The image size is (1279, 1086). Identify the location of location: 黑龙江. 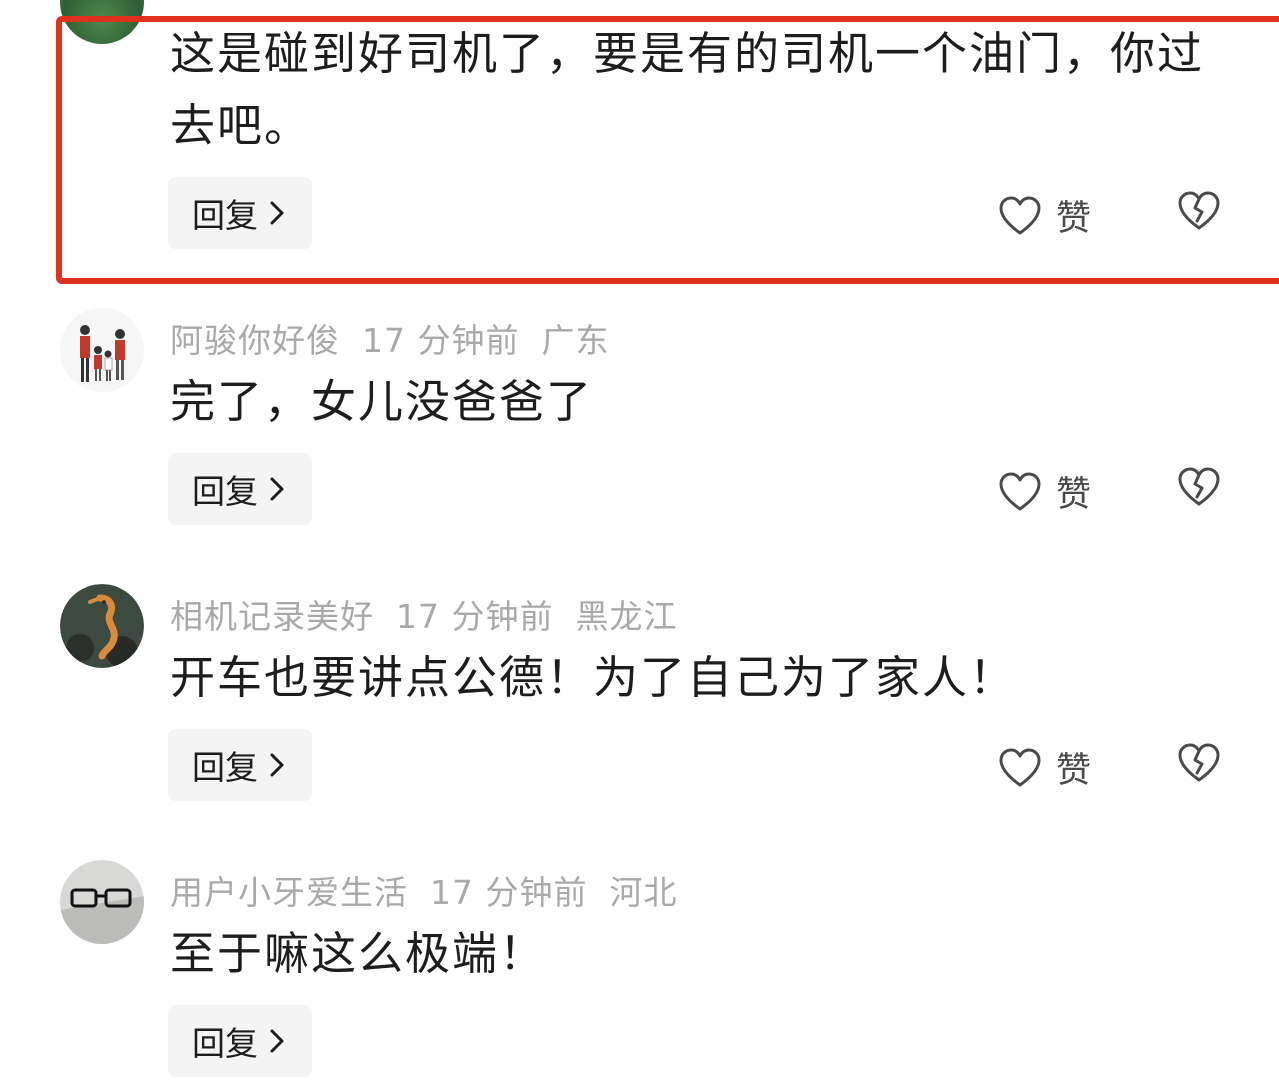
(626, 616).